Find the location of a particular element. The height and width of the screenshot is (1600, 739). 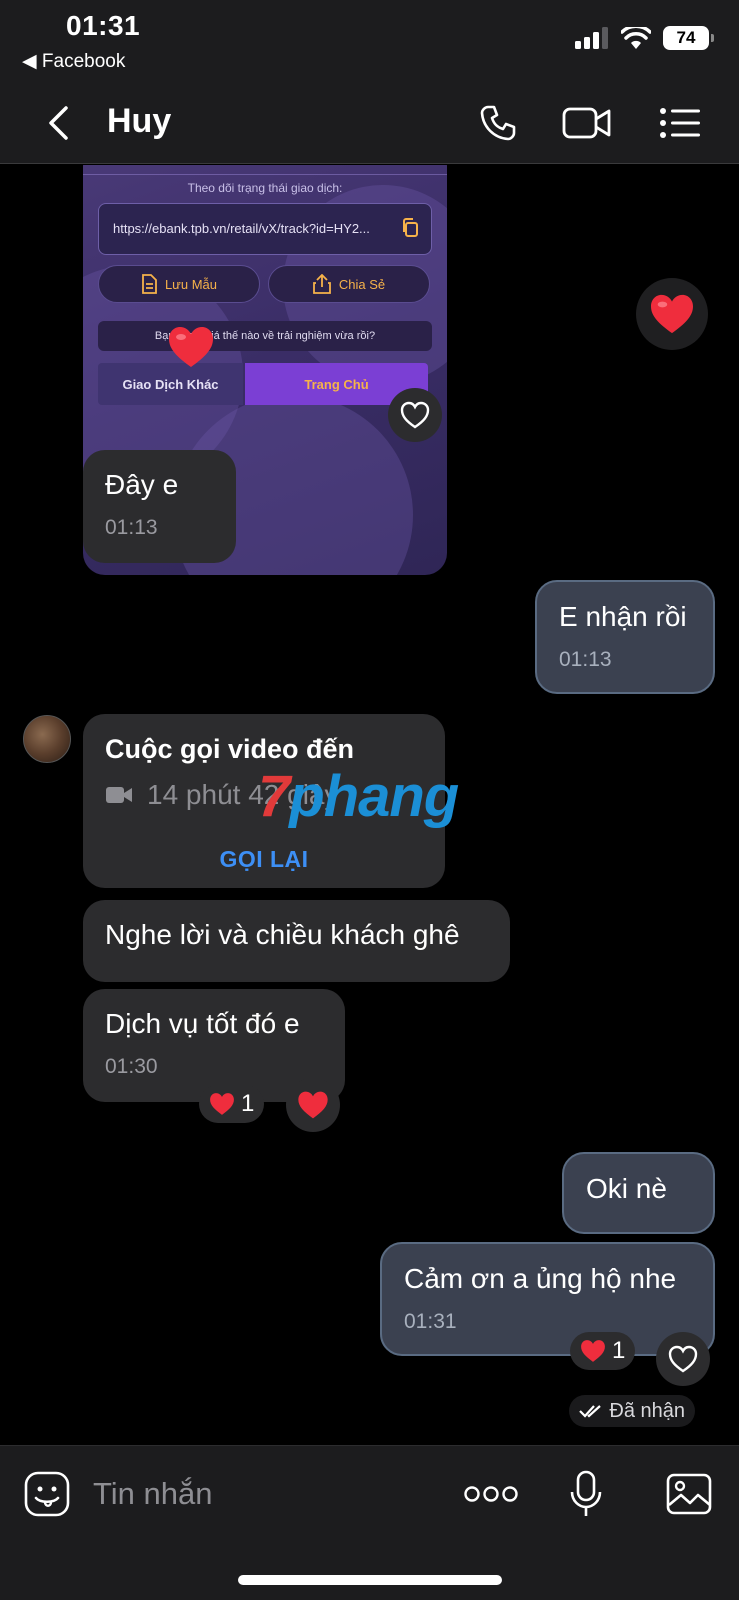

watermark-part1: 7 is located at coordinates (274, 796).